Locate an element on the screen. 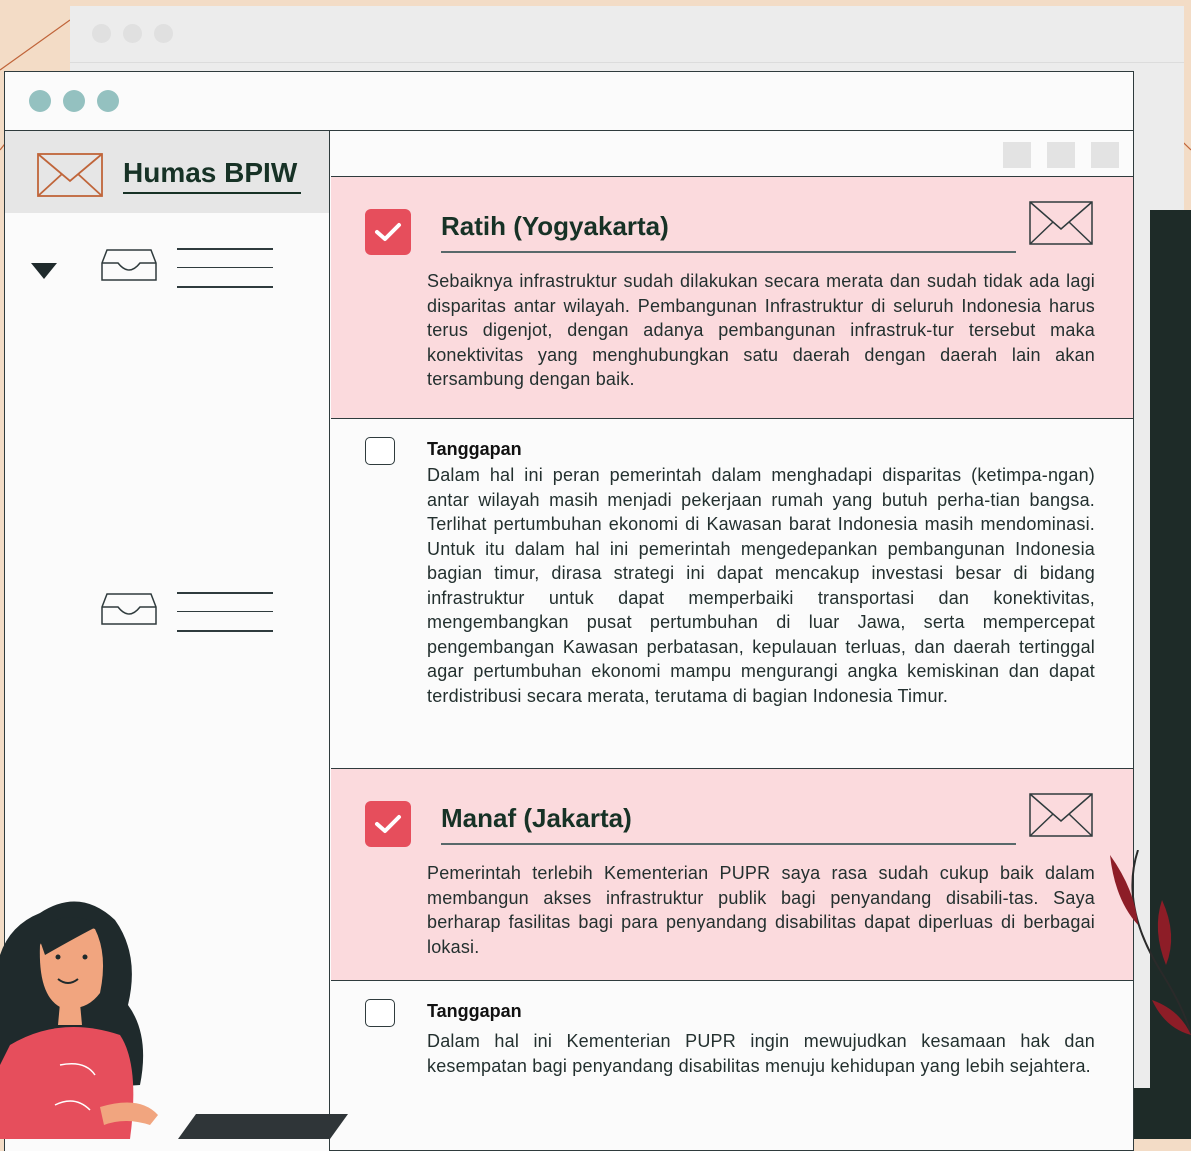 The height and width of the screenshot is (1151, 1191). sidebar-header: Humas BPIW is located at coordinates (167, 172).